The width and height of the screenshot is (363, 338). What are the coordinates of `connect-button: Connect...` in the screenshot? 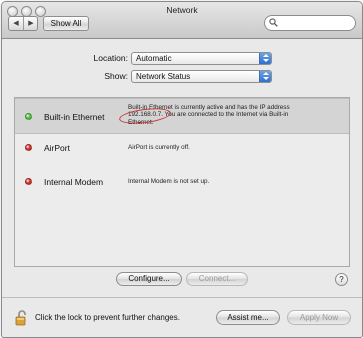 It's located at (217, 279).